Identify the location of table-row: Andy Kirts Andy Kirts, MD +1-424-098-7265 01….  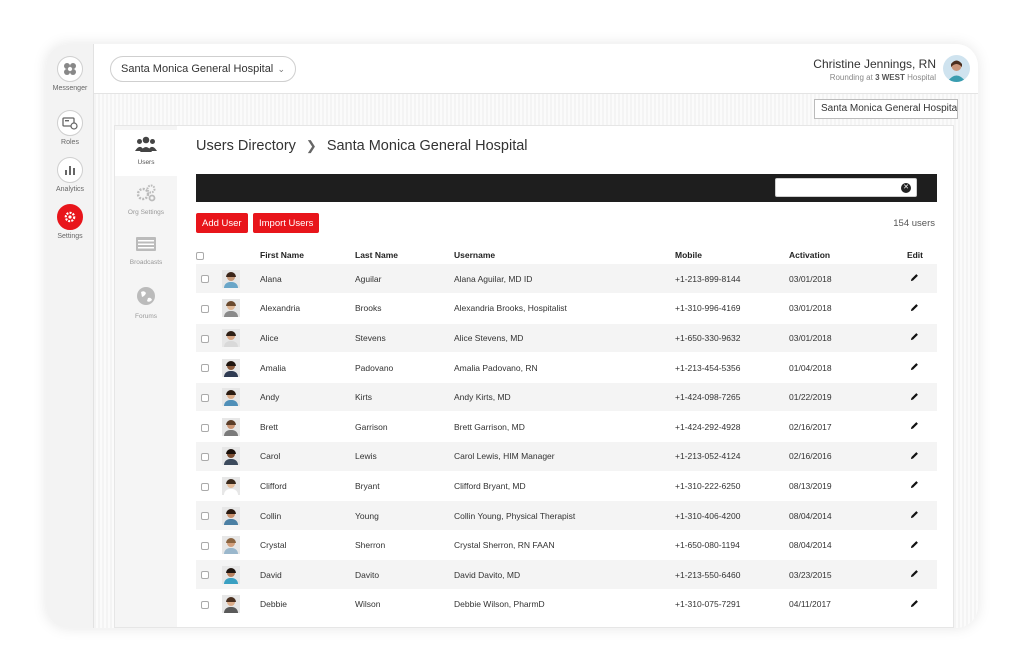
(566, 397).